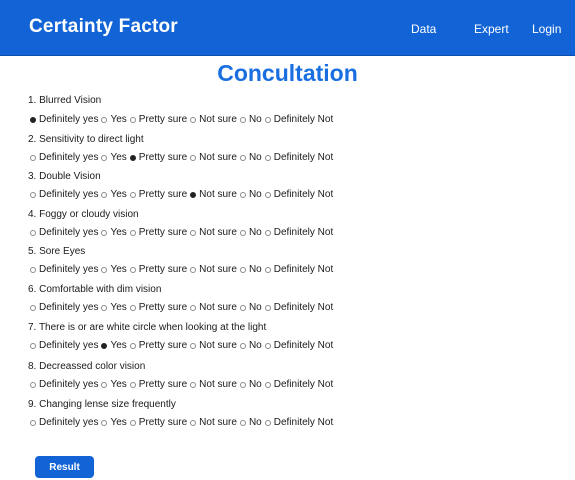 The height and width of the screenshot is (480, 575). What do you see at coordinates (423, 29) in the screenshot?
I see `nav-link-data: Data` at bounding box center [423, 29].